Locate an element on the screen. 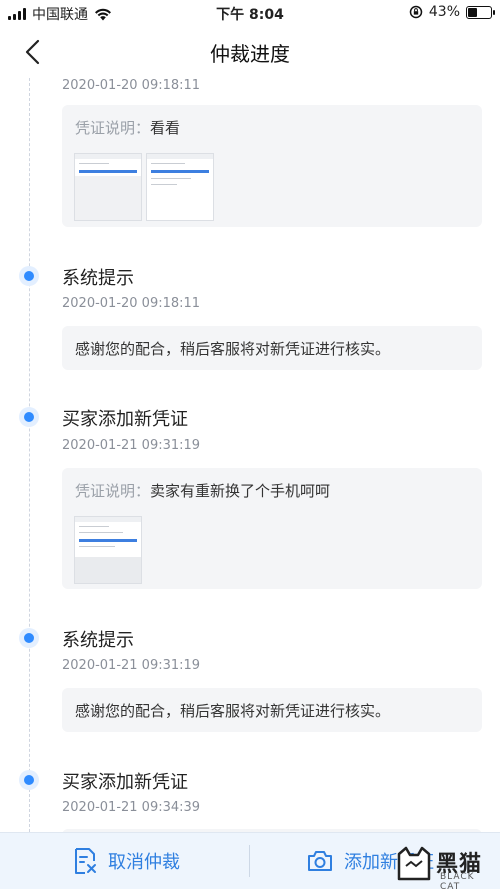  timeline-line is located at coordinates (29, 455).